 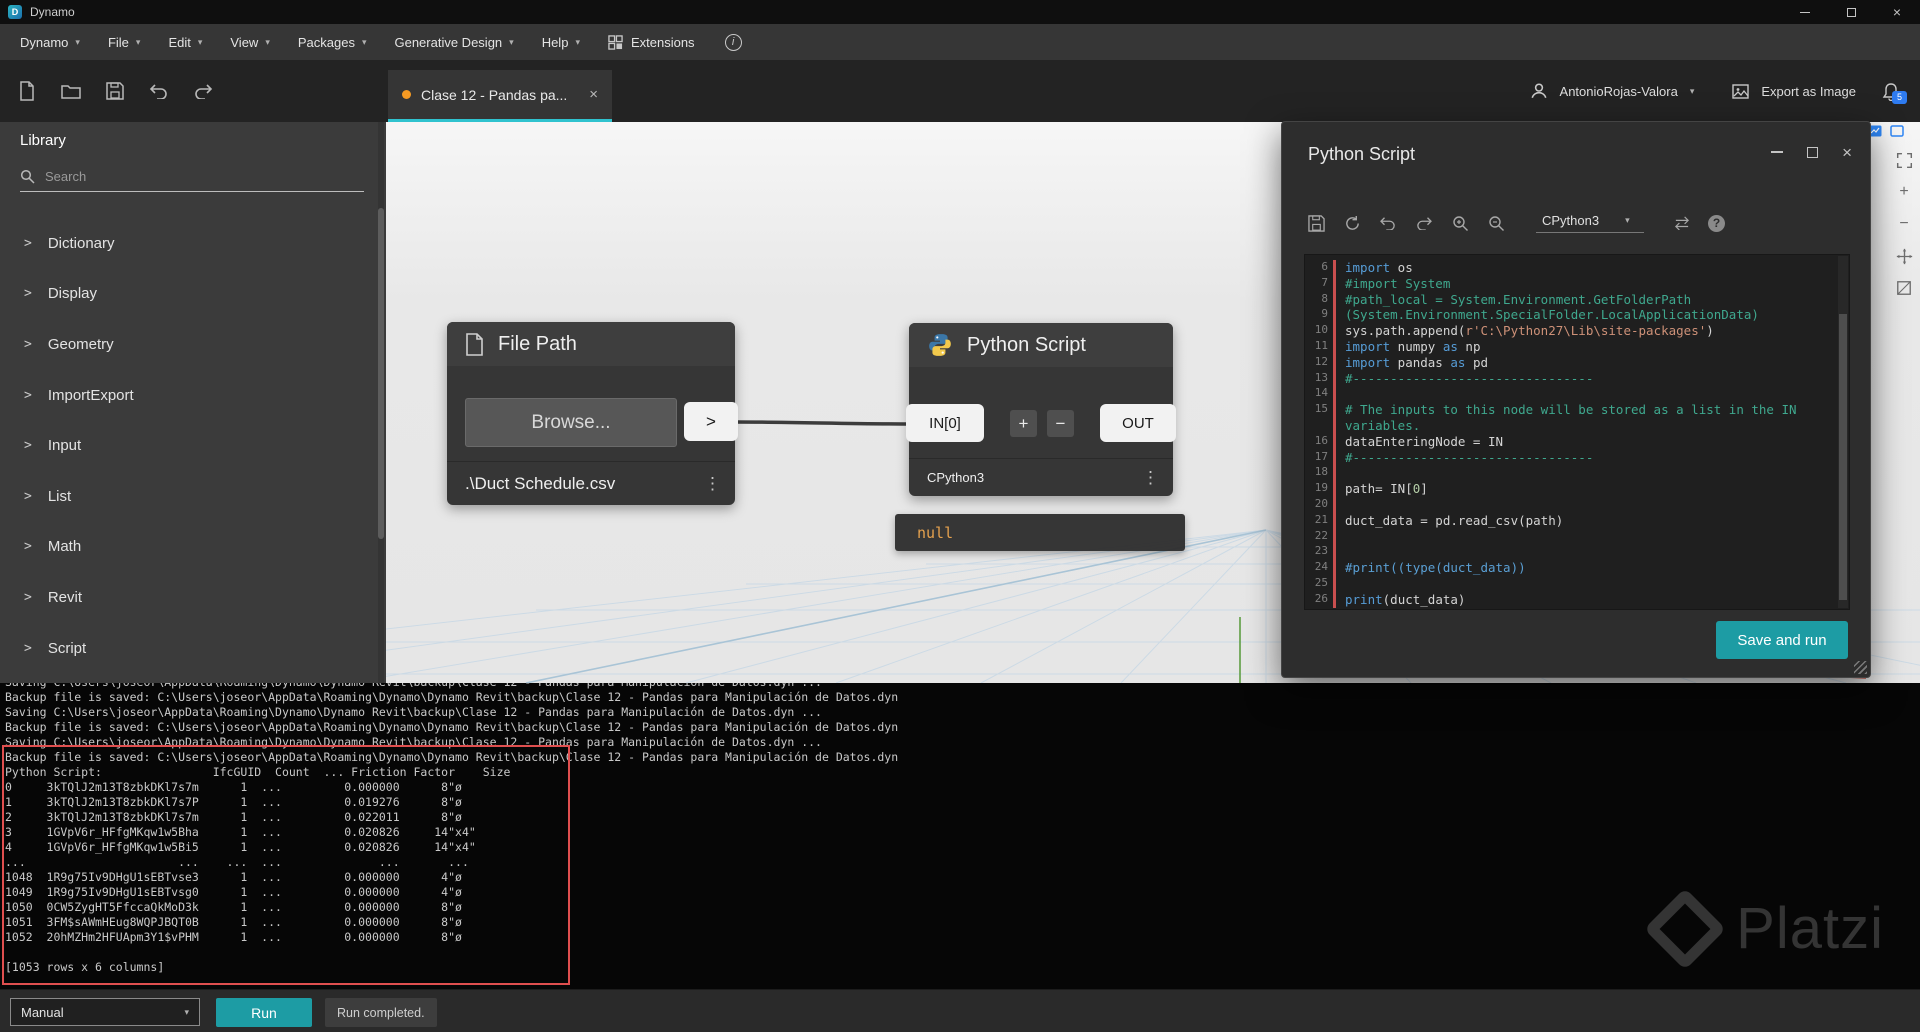 I want to click on zoom-out-button: −, so click(x=1904, y=224).